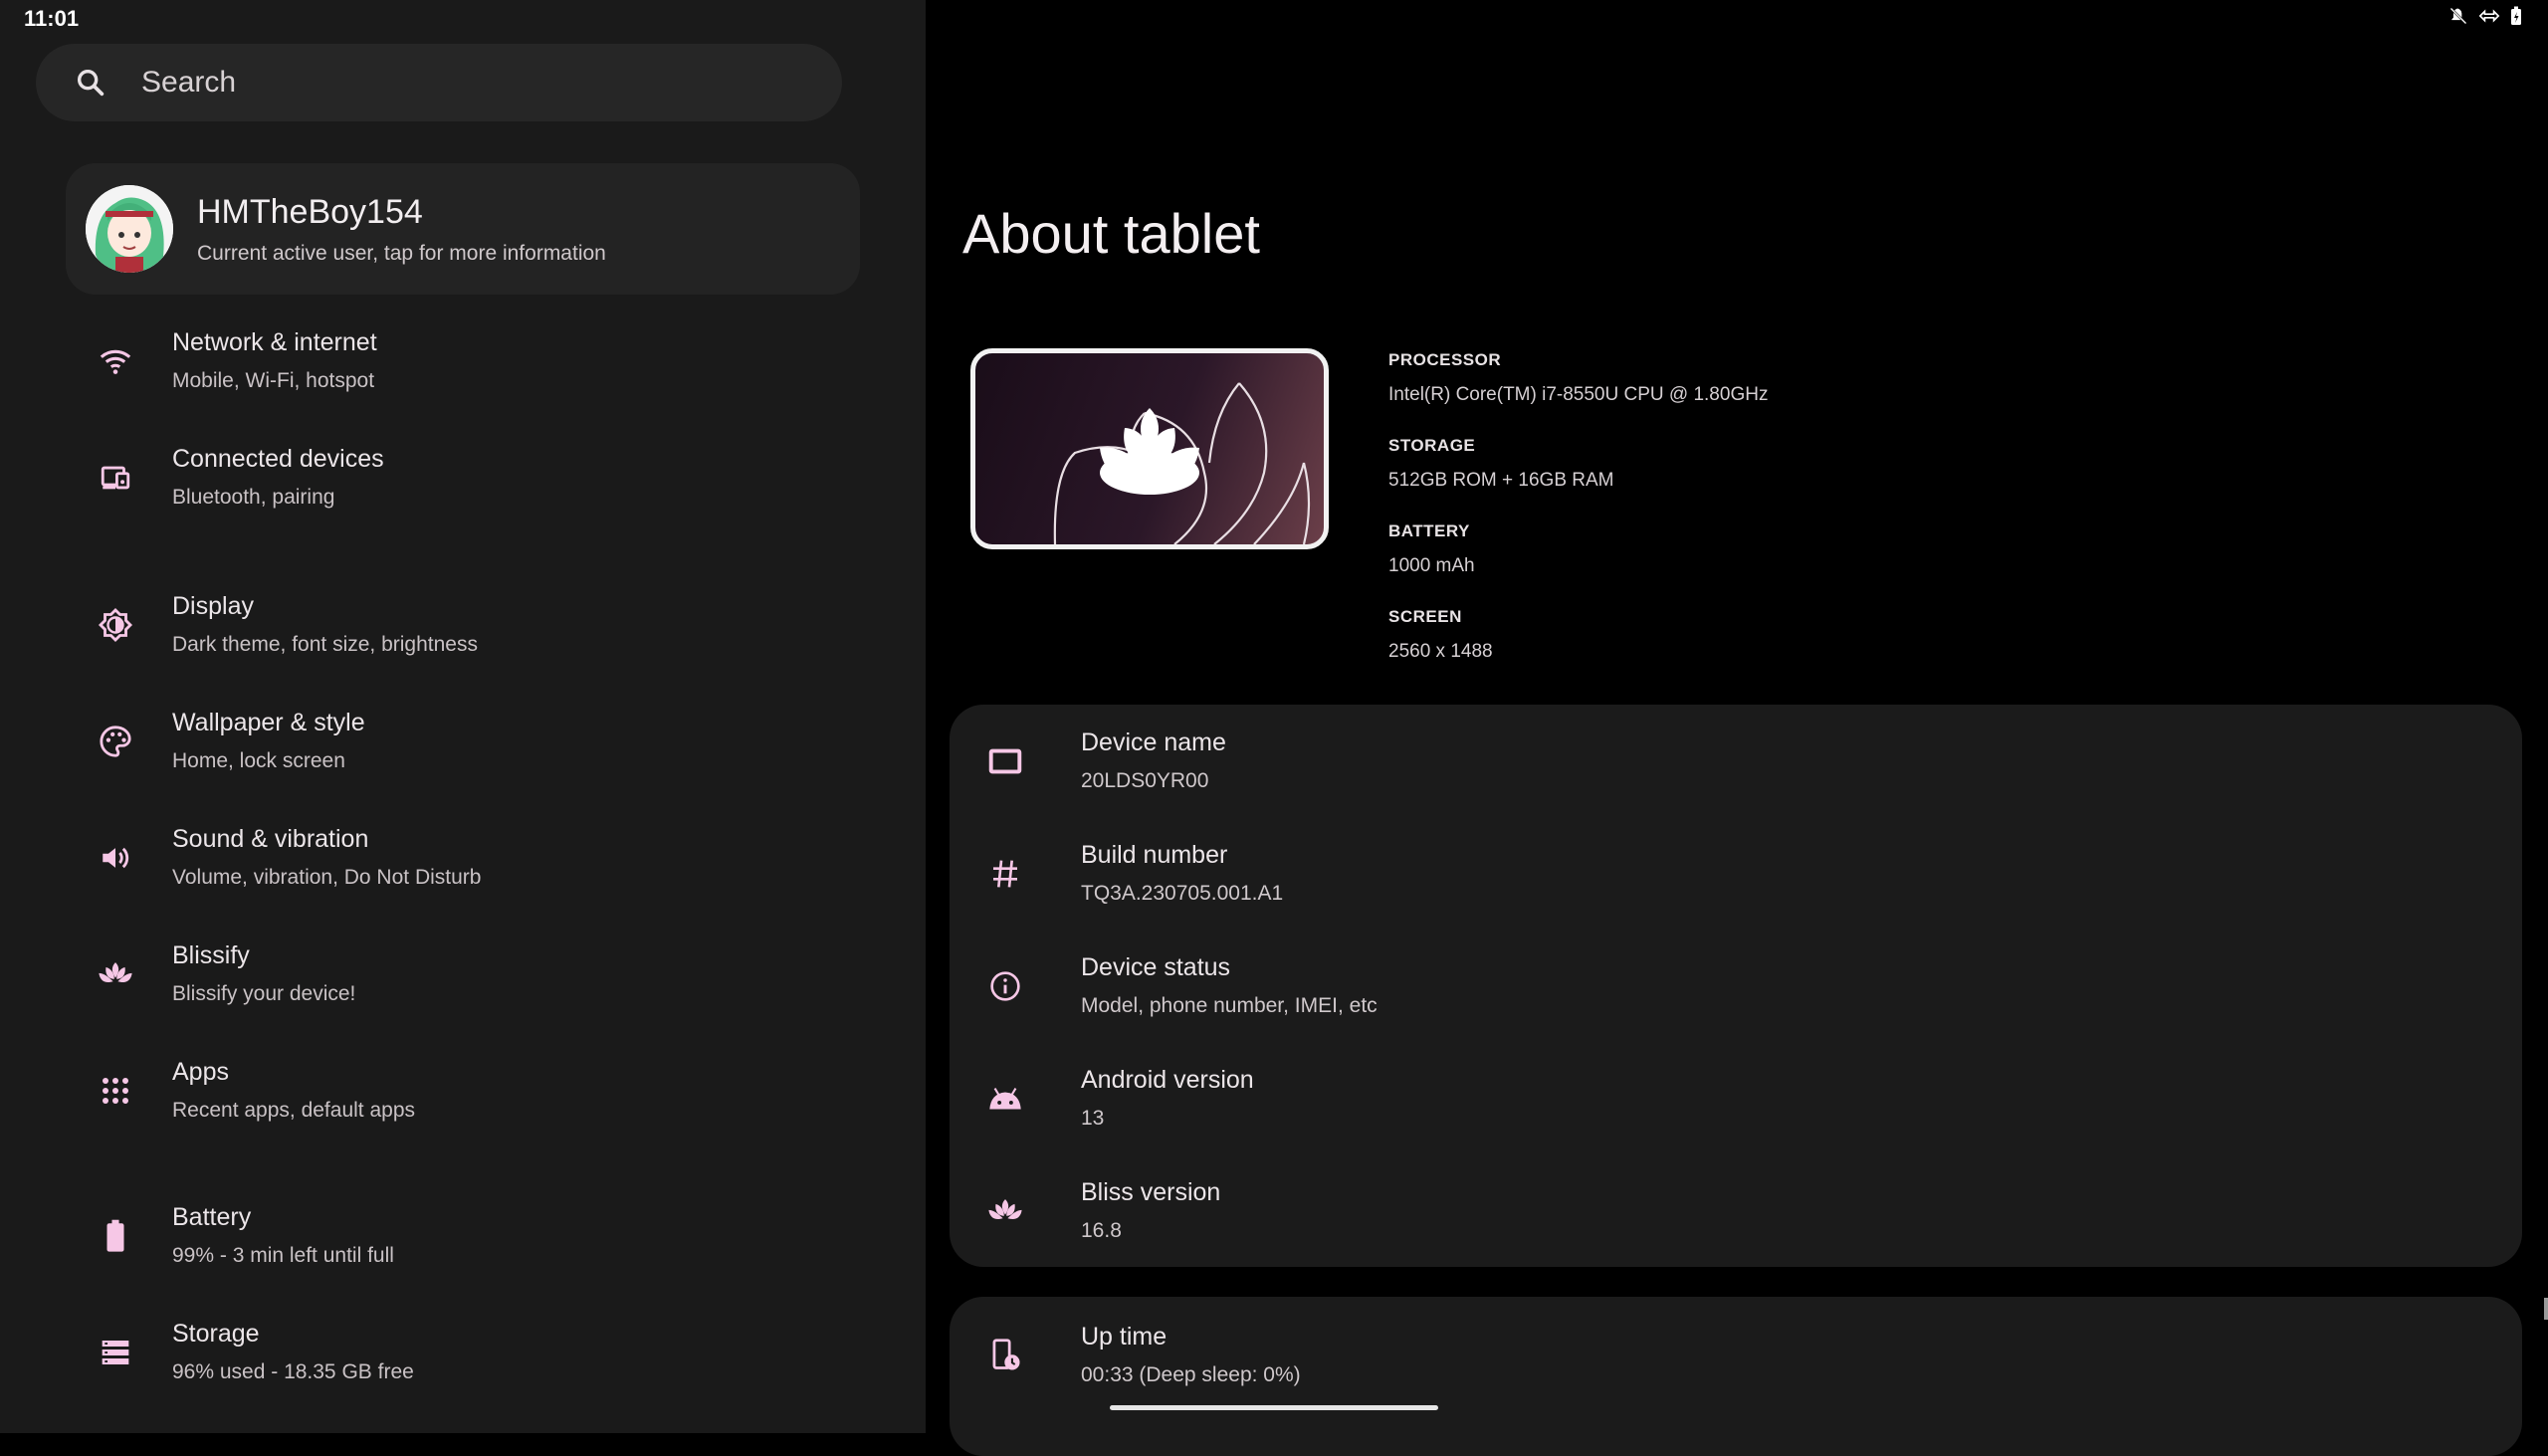 Image resolution: width=2548 pixels, height=1456 pixels. What do you see at coordinates (1124, 1337) in the screenshot?
I see `row-title: Up time` at bounding box center [1124, 1337].